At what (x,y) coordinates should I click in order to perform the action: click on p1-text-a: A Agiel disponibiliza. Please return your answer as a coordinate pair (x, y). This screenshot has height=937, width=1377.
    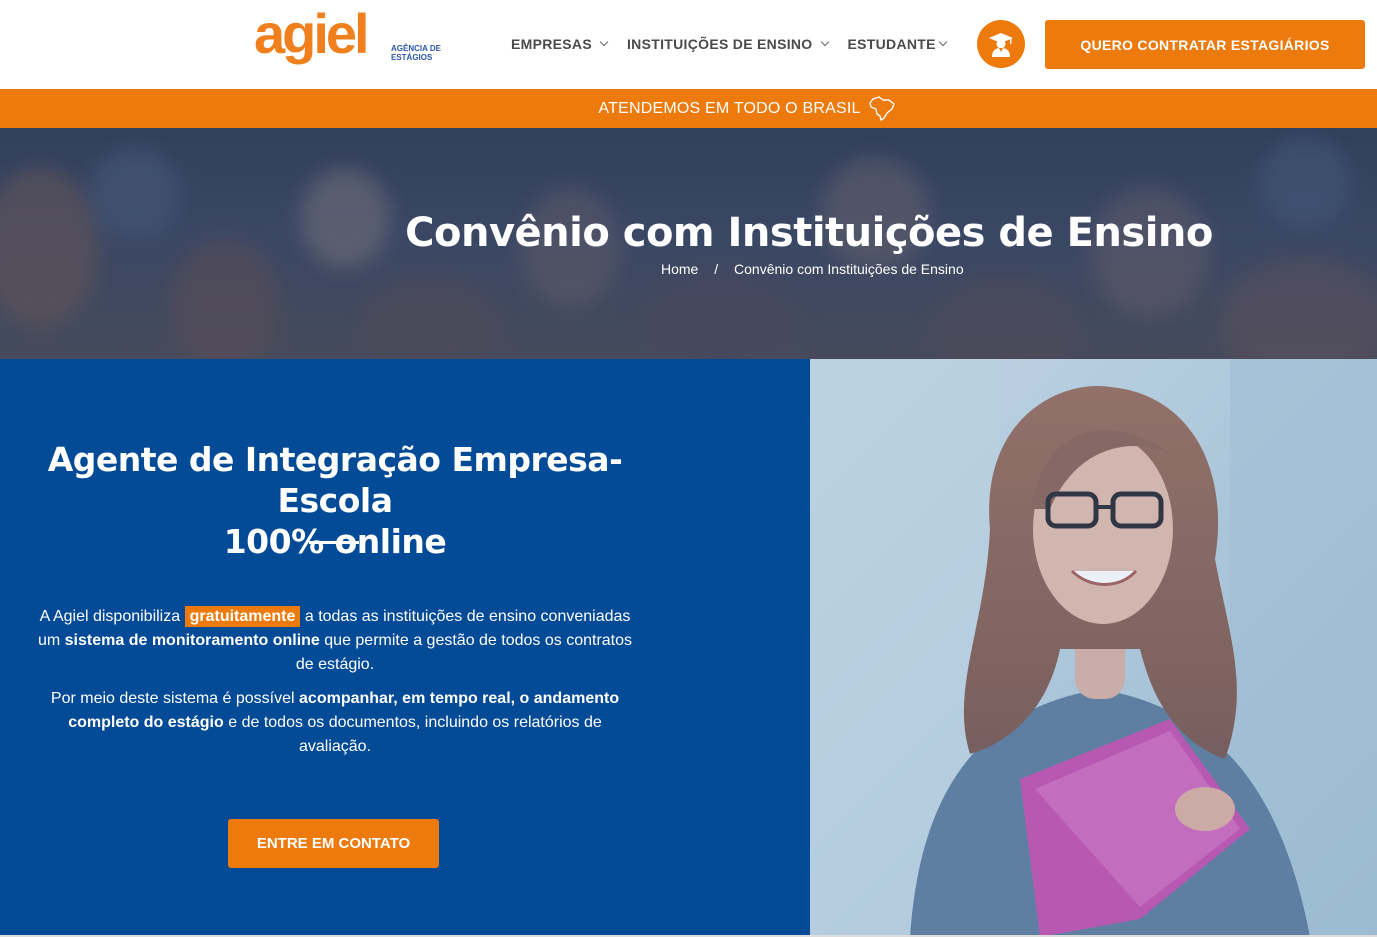
    Looking at the image, I should click on (110, 616).